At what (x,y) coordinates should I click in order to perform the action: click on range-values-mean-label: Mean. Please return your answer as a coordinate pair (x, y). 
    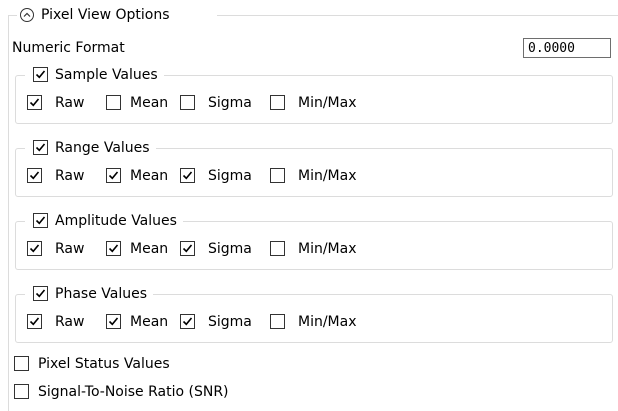
    Looking at the image, I should click on (149, 176).